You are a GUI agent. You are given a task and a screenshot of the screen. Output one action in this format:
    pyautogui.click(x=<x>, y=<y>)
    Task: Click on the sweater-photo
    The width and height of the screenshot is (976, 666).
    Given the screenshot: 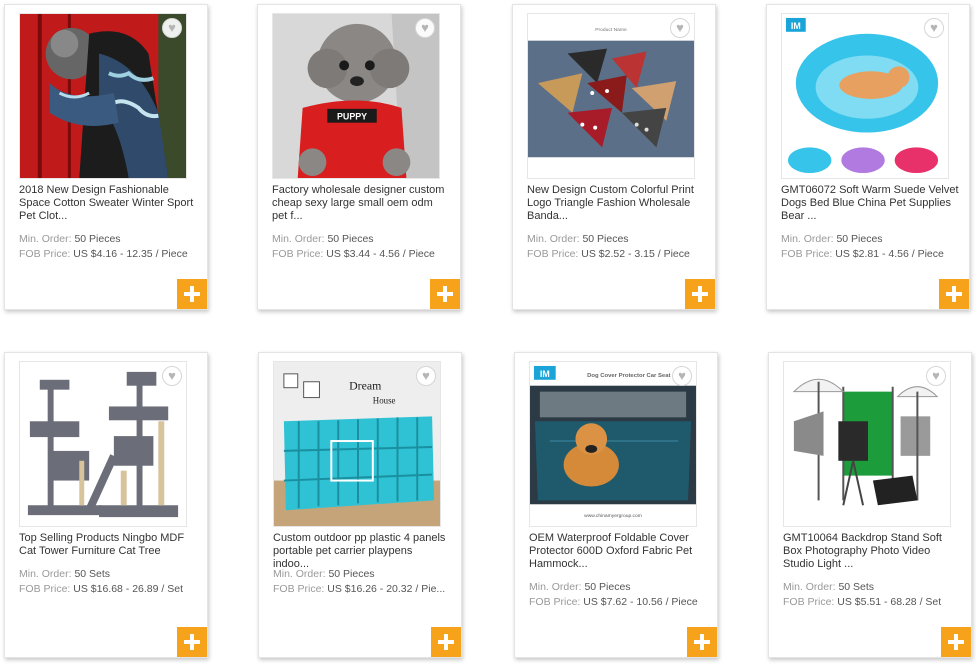 What is the action you would take?
    pyautogui.click(x=103, y=96)
    